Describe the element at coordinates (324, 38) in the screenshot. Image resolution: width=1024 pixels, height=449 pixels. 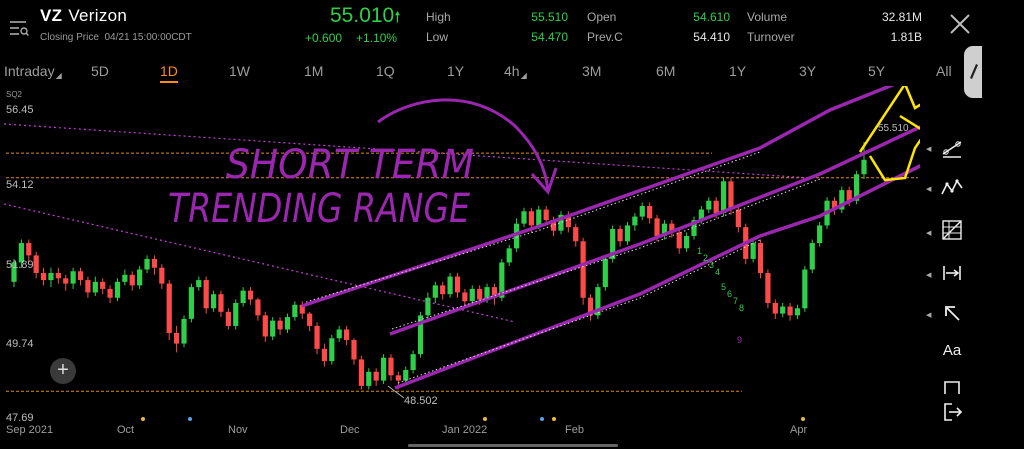
I see `change-value: +0.600` at that location.